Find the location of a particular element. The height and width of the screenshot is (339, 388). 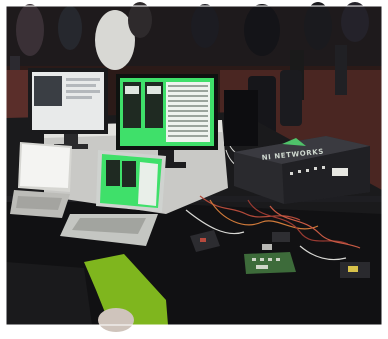

circuit-board is located at coordinates (270, 263).